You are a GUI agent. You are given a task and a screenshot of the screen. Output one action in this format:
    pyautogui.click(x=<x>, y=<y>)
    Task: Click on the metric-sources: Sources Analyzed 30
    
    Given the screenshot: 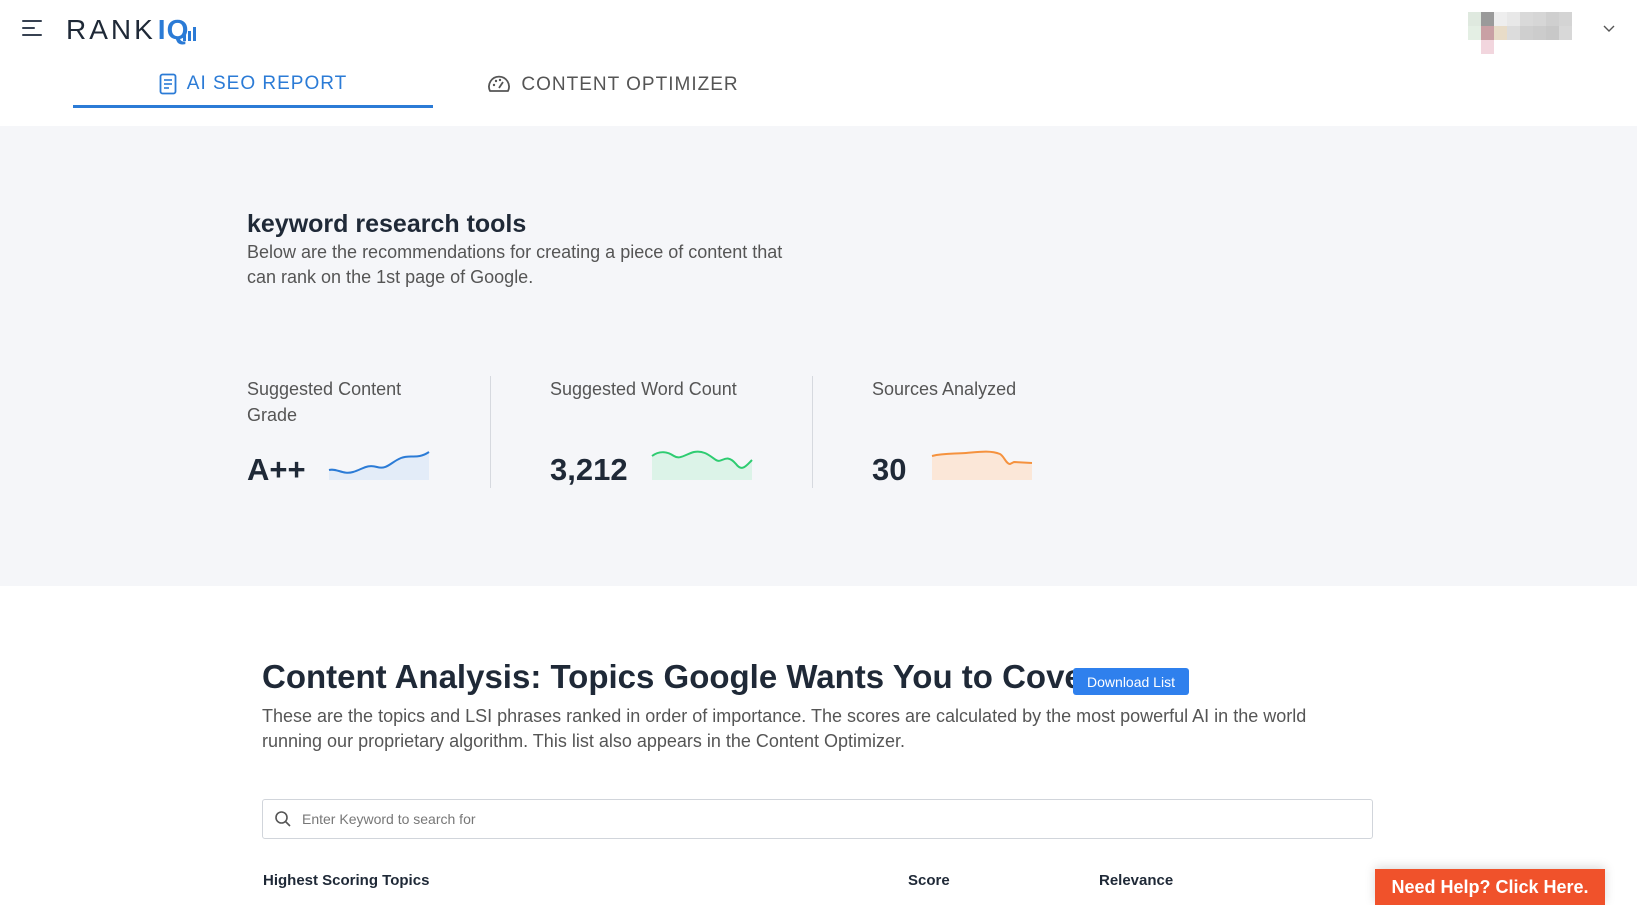 What is the action you would take?
    pyautogui.click(x=967, y=431)
    